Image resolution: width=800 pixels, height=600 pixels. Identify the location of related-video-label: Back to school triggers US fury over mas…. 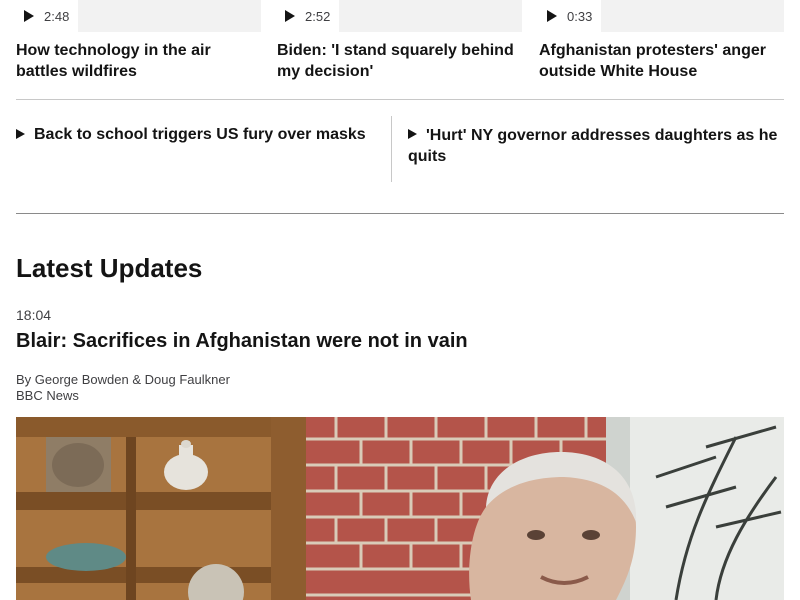
(200, 134).